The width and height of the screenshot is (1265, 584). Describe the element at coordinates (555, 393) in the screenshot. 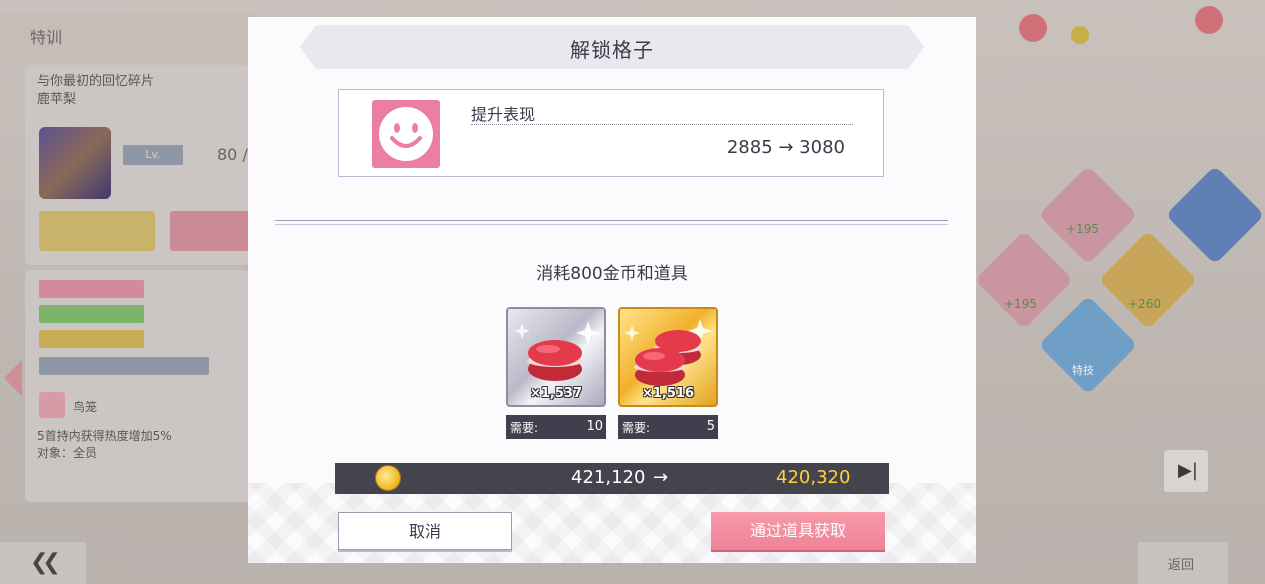

I see `item-count: ×1,537` at that location.